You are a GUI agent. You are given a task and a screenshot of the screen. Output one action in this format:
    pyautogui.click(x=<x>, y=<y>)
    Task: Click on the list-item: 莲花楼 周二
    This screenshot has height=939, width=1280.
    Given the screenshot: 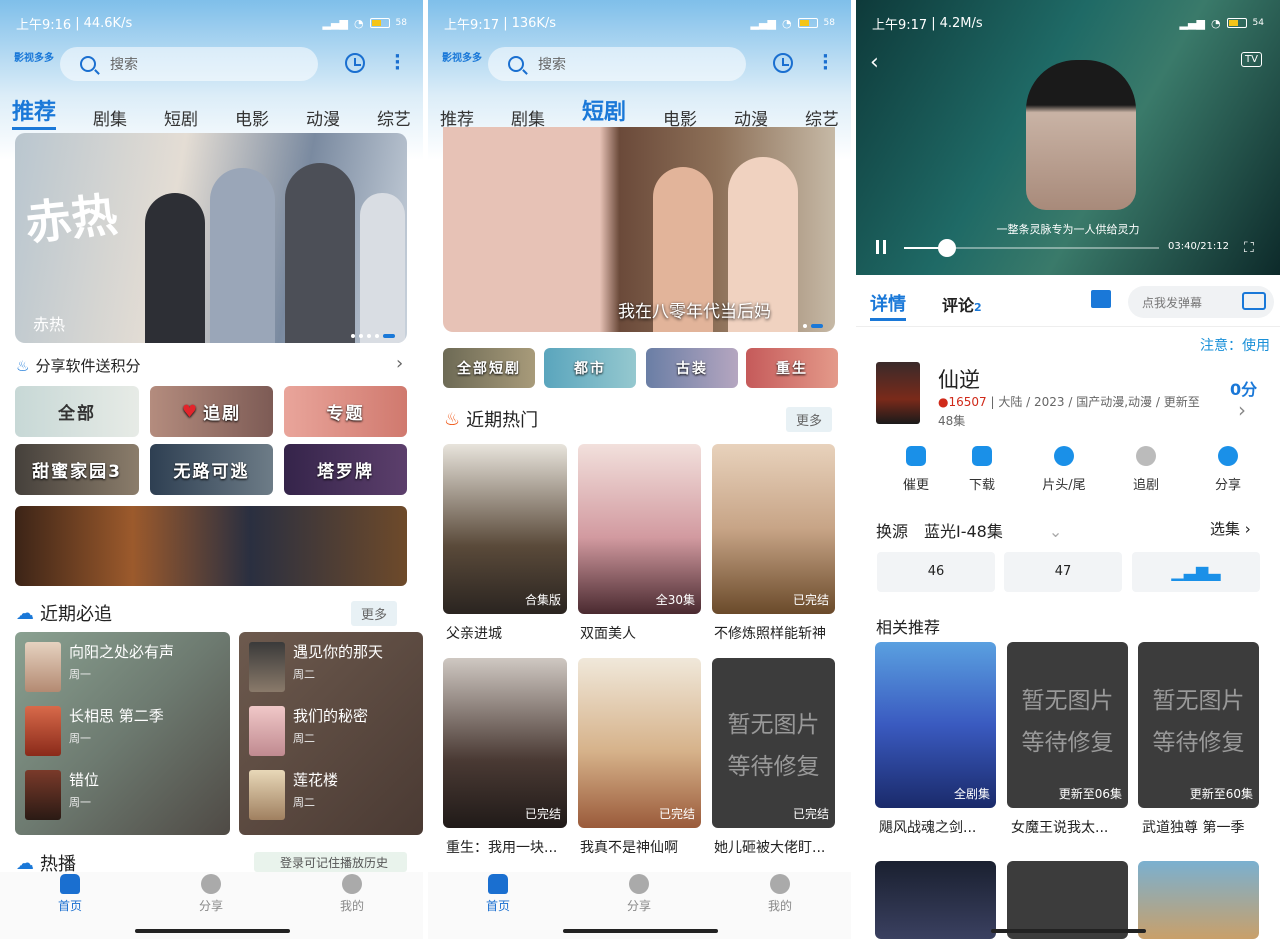 What is the action you would take?
    pyautogui.click(x=293, y=795)
    